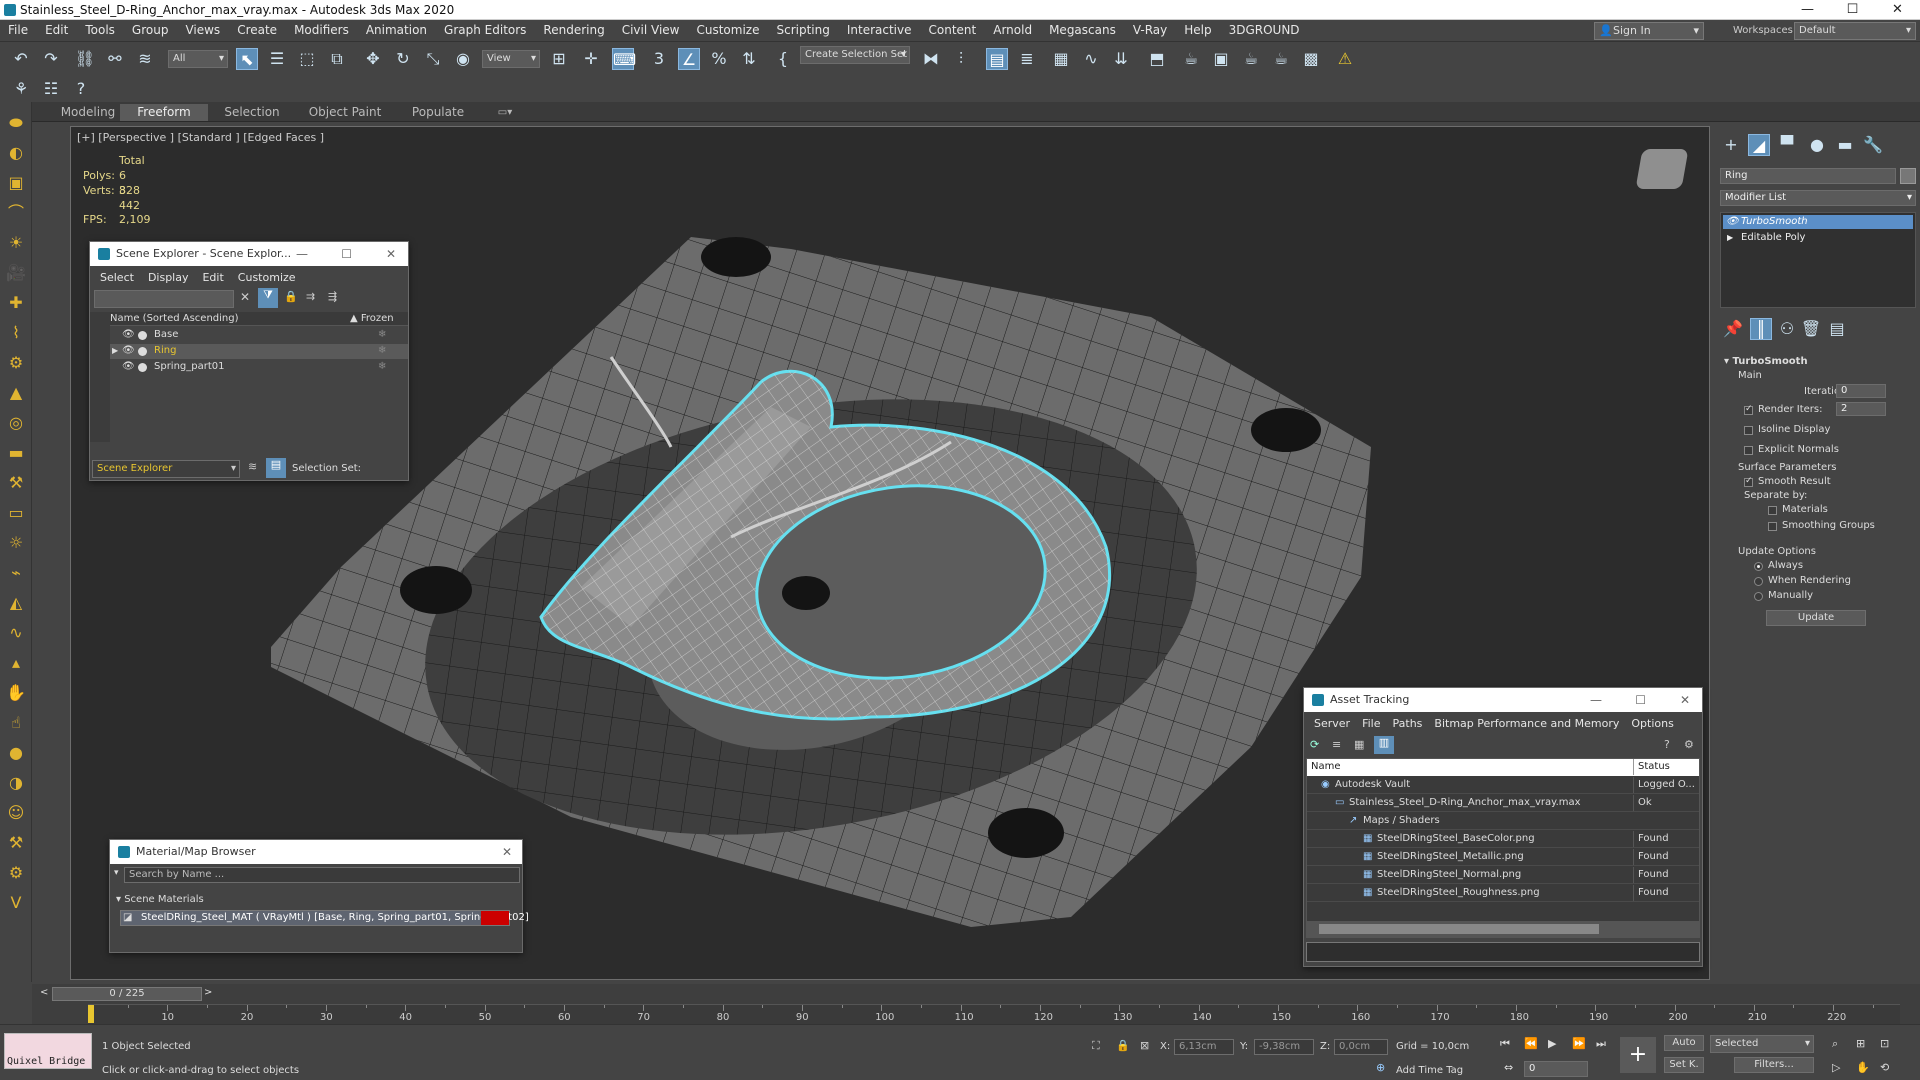 The width and height of the screenshot is (1920, 1080). What do you see at coordinates (252, 466) in the screenshot?
I see `layer-stack-icon: ≋` at bounding box center [252, 466].